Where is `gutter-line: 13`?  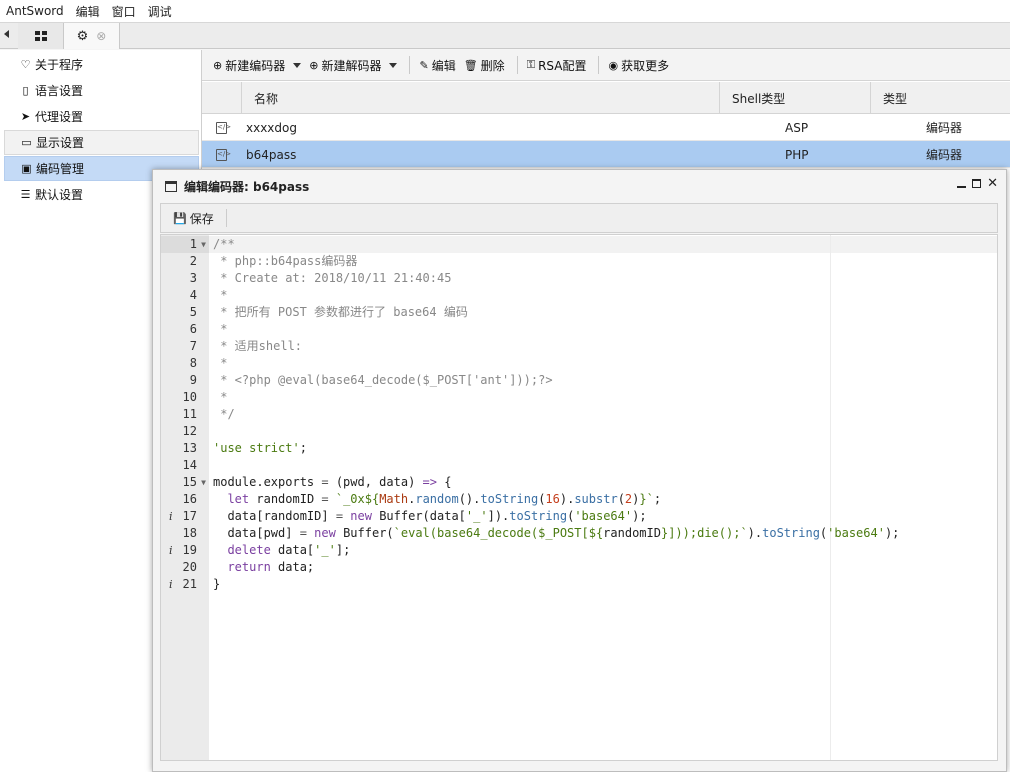
gutter-line: 13 is located at coordinates (189, 448).